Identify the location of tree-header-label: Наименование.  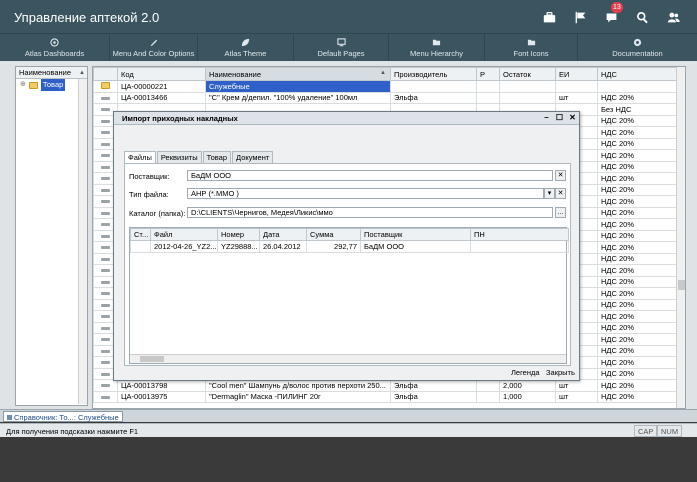
(45, 72).